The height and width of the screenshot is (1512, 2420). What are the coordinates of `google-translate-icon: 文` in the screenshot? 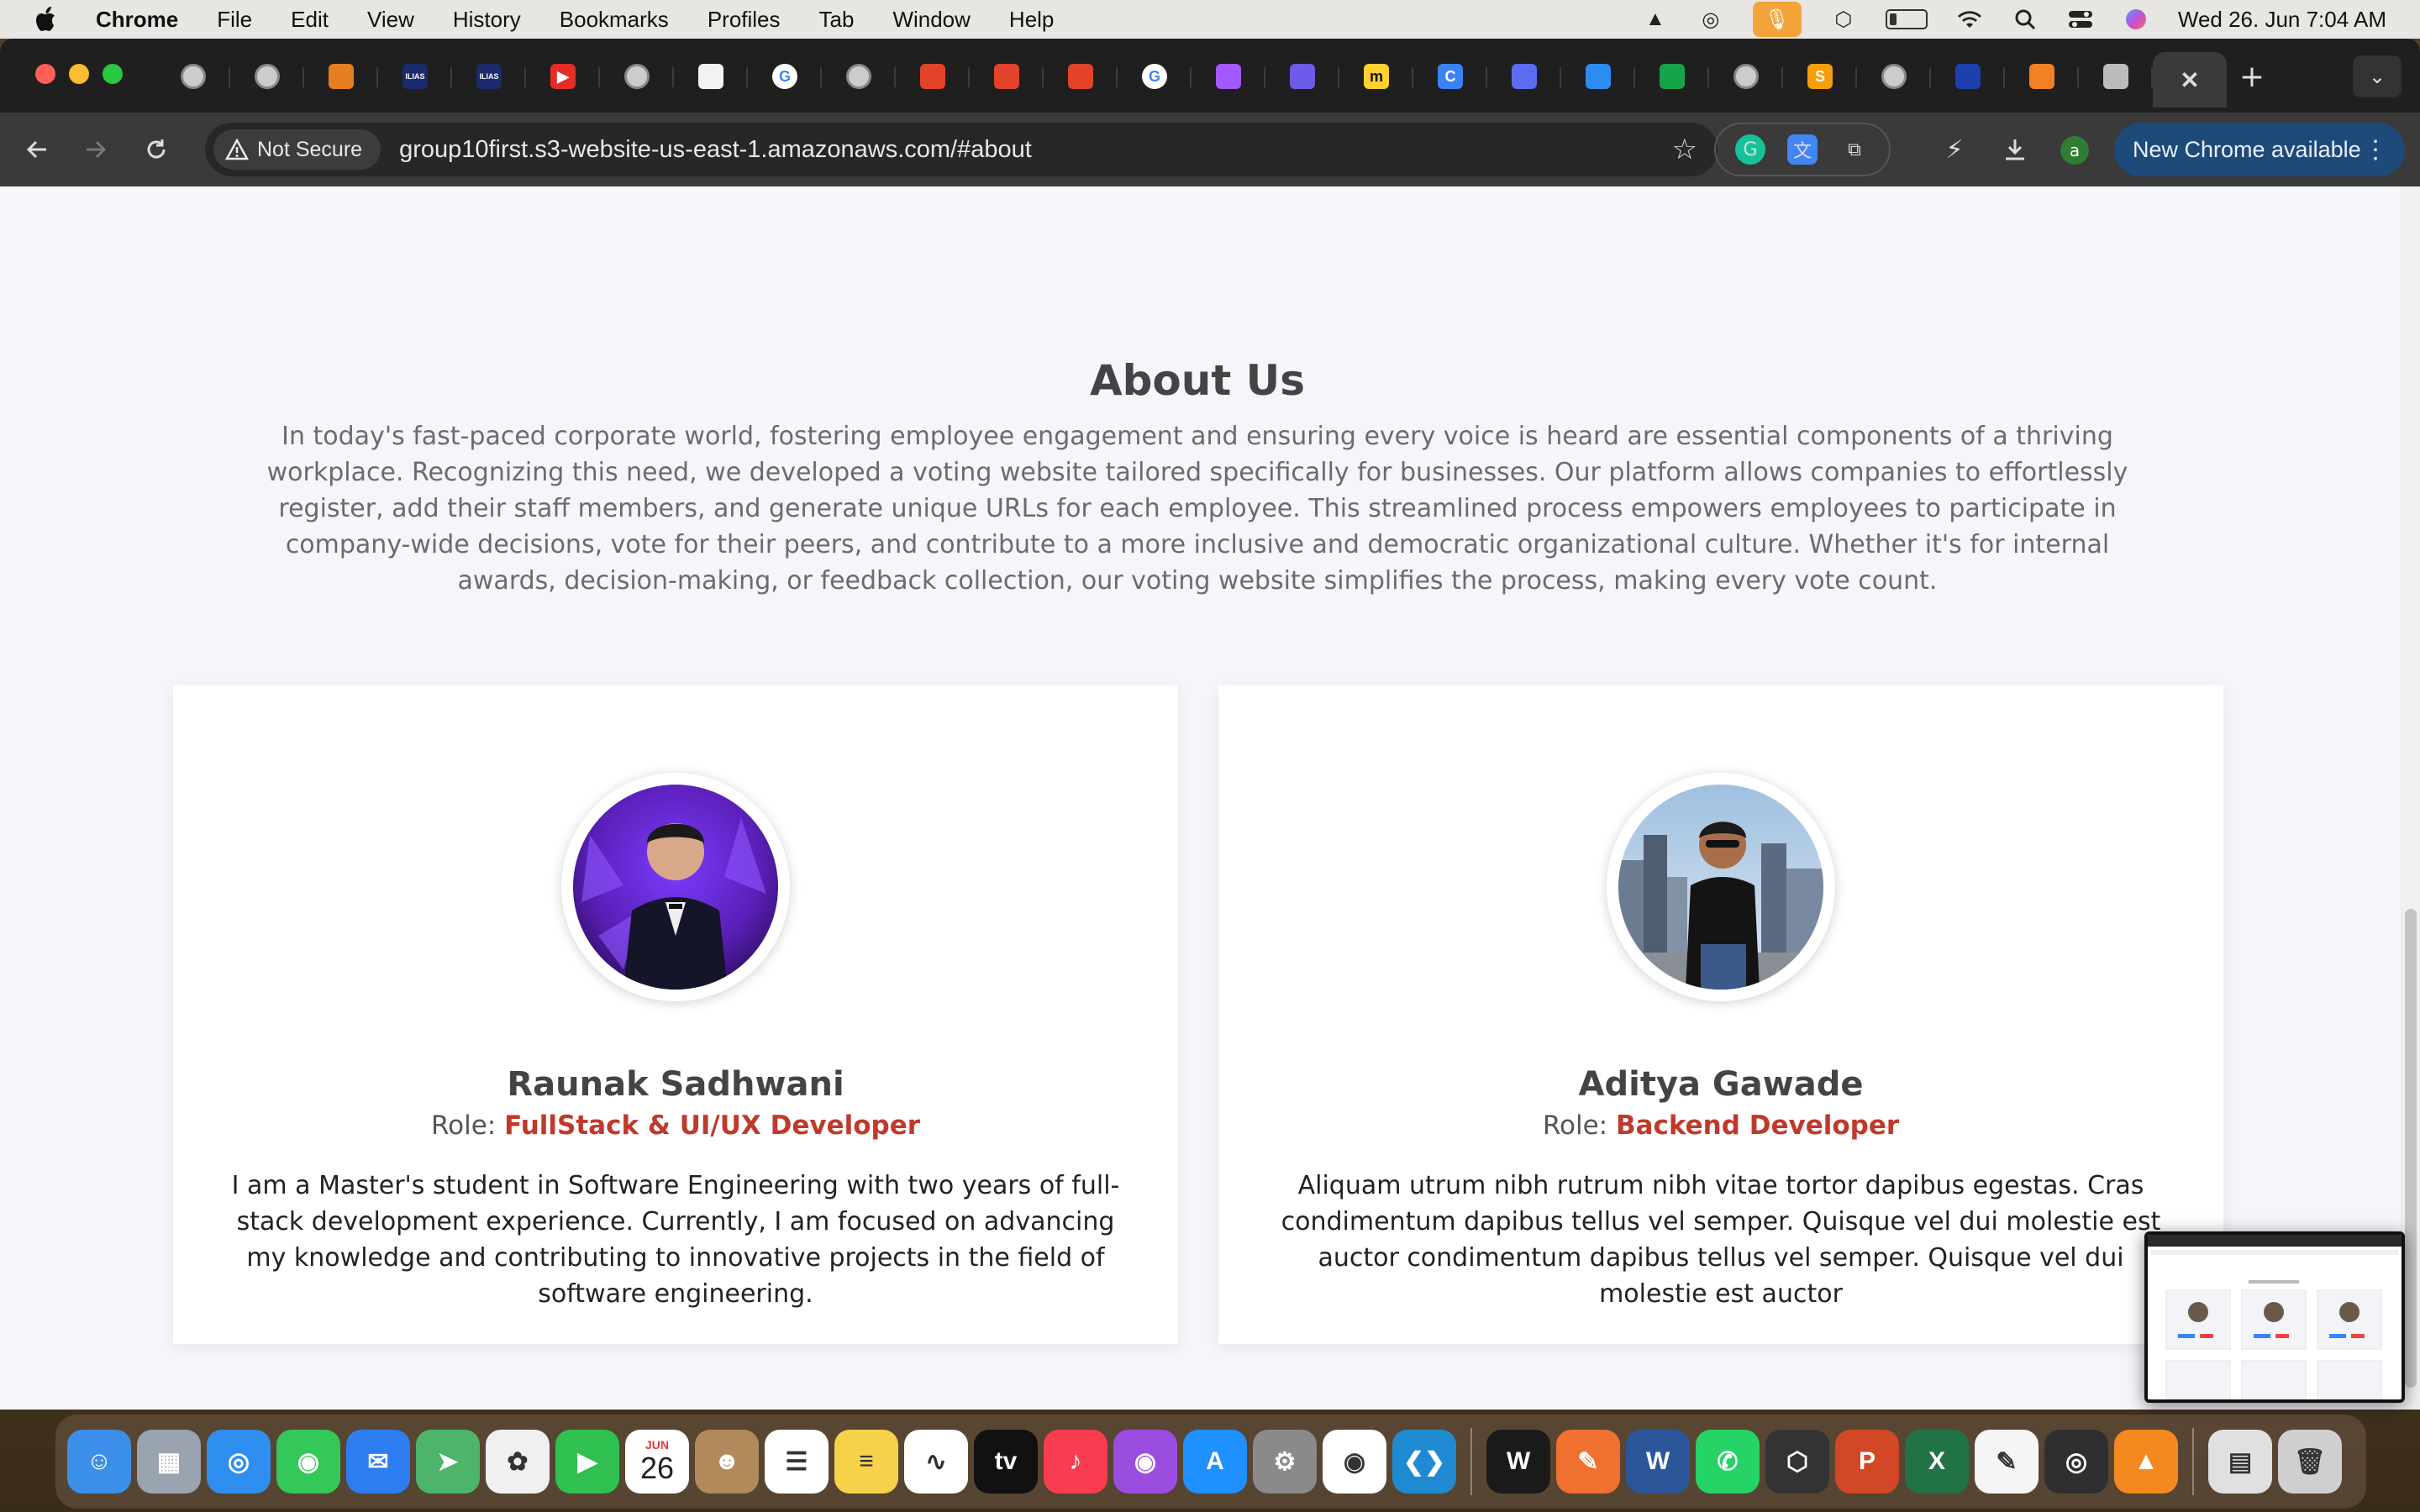 It's located at (1802, 149).